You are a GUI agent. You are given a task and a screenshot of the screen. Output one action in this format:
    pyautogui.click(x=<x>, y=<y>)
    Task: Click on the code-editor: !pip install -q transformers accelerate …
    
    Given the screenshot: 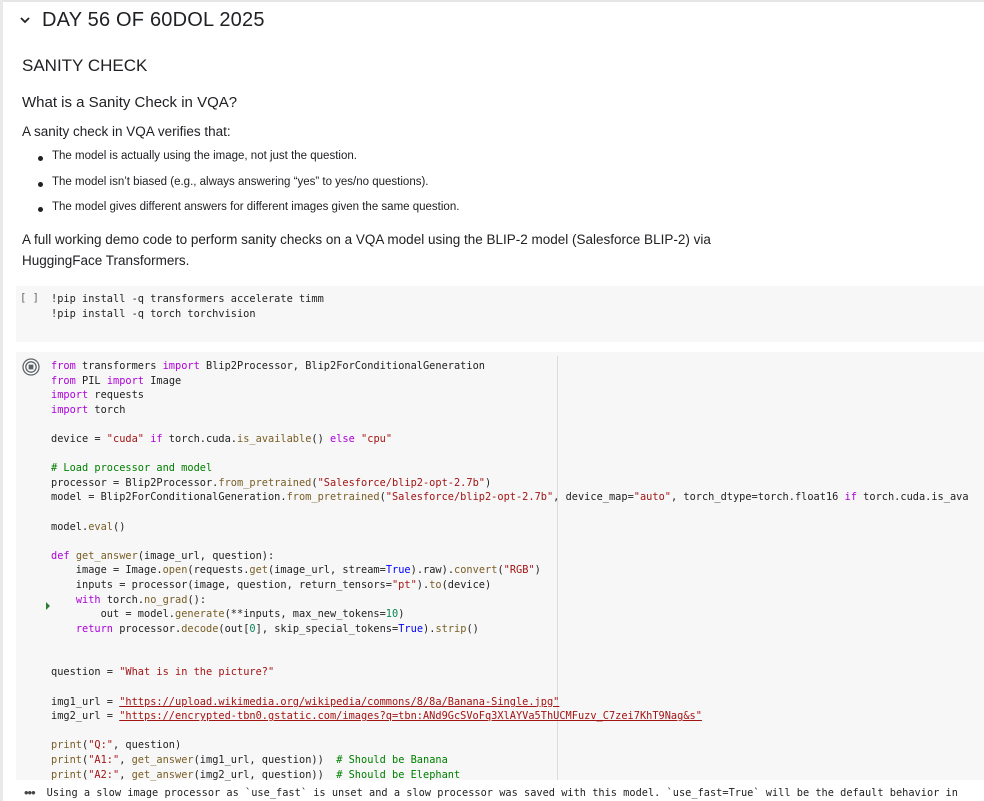 What is the action you would take?
    pyautogui.click(x=187, y=306)
    